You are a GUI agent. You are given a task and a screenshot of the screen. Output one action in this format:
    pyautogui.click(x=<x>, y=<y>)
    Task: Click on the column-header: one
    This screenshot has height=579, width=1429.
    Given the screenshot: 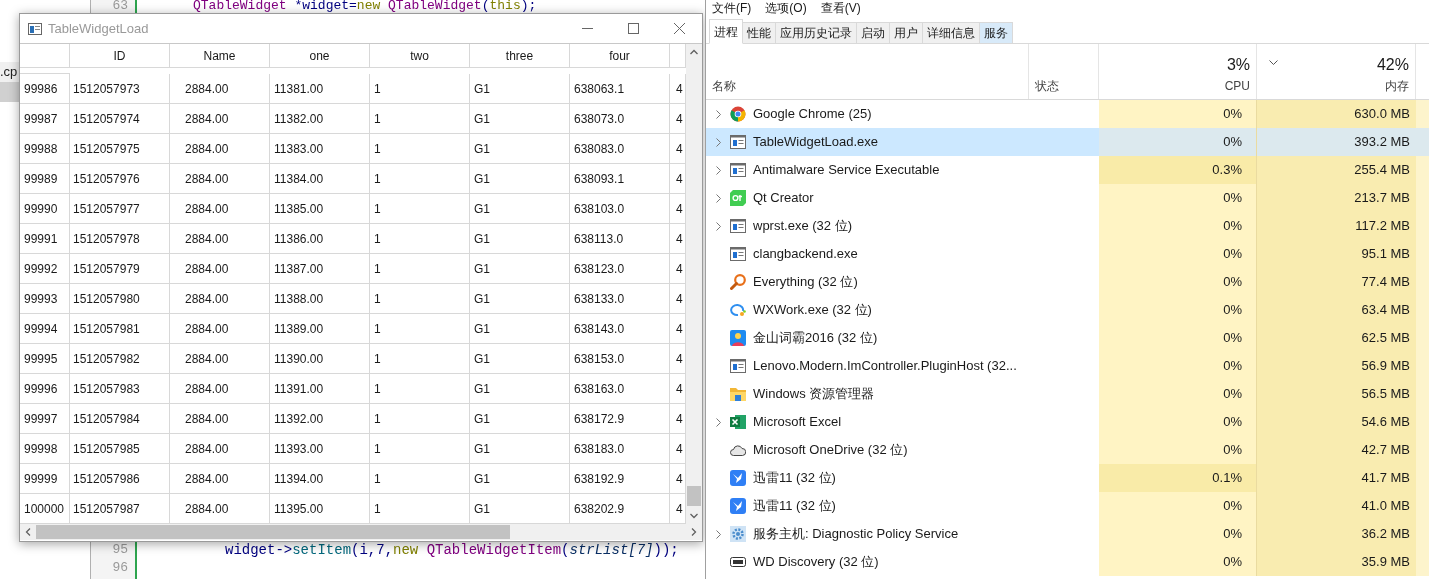 What is the action you would take?
    pyautogui.click(x=320, y=56)
    